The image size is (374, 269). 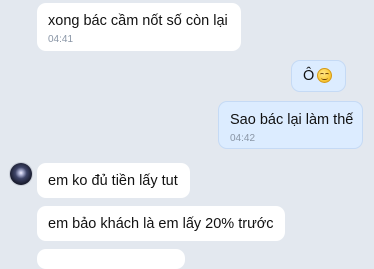 I want to click on message-bubble-incoming: em ko đủ tiền lấy tut, so click(x=113, y=180).